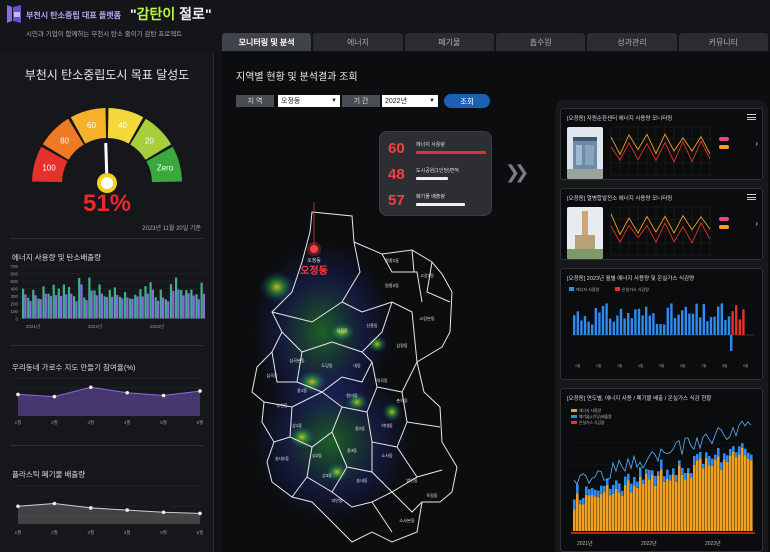 This screenshot has height=552, width=770. Describe the element at coordinates (598, 365) in the screenshot. I see `x-tick: 2월` at that location.